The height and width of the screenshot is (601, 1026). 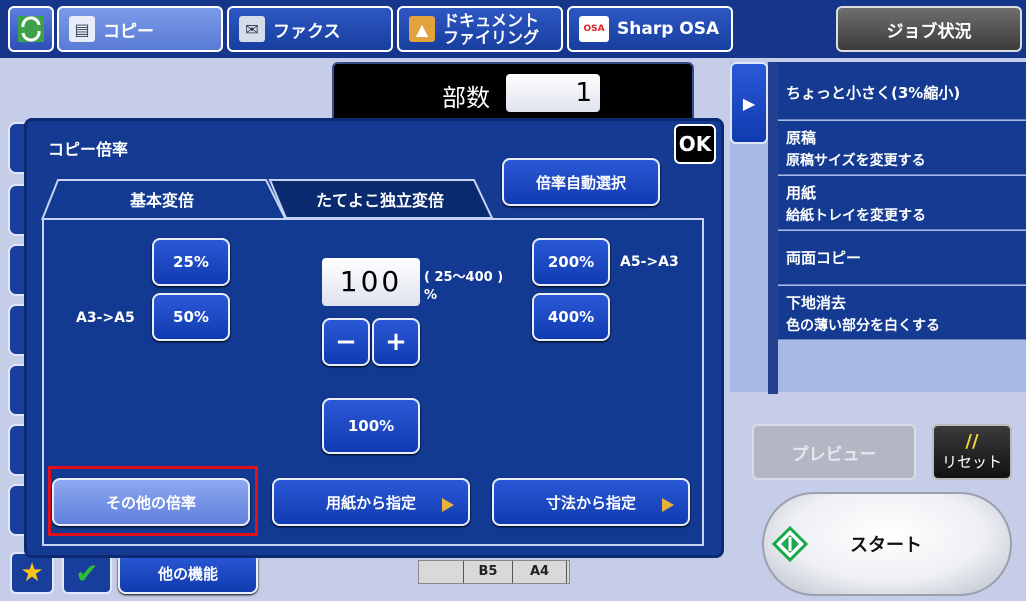 What do you see at coordinates (856, 216) in the screenshot?
I see `menu-item-sub: 給紙トレイを変更する` at bounding box center [856, 216].